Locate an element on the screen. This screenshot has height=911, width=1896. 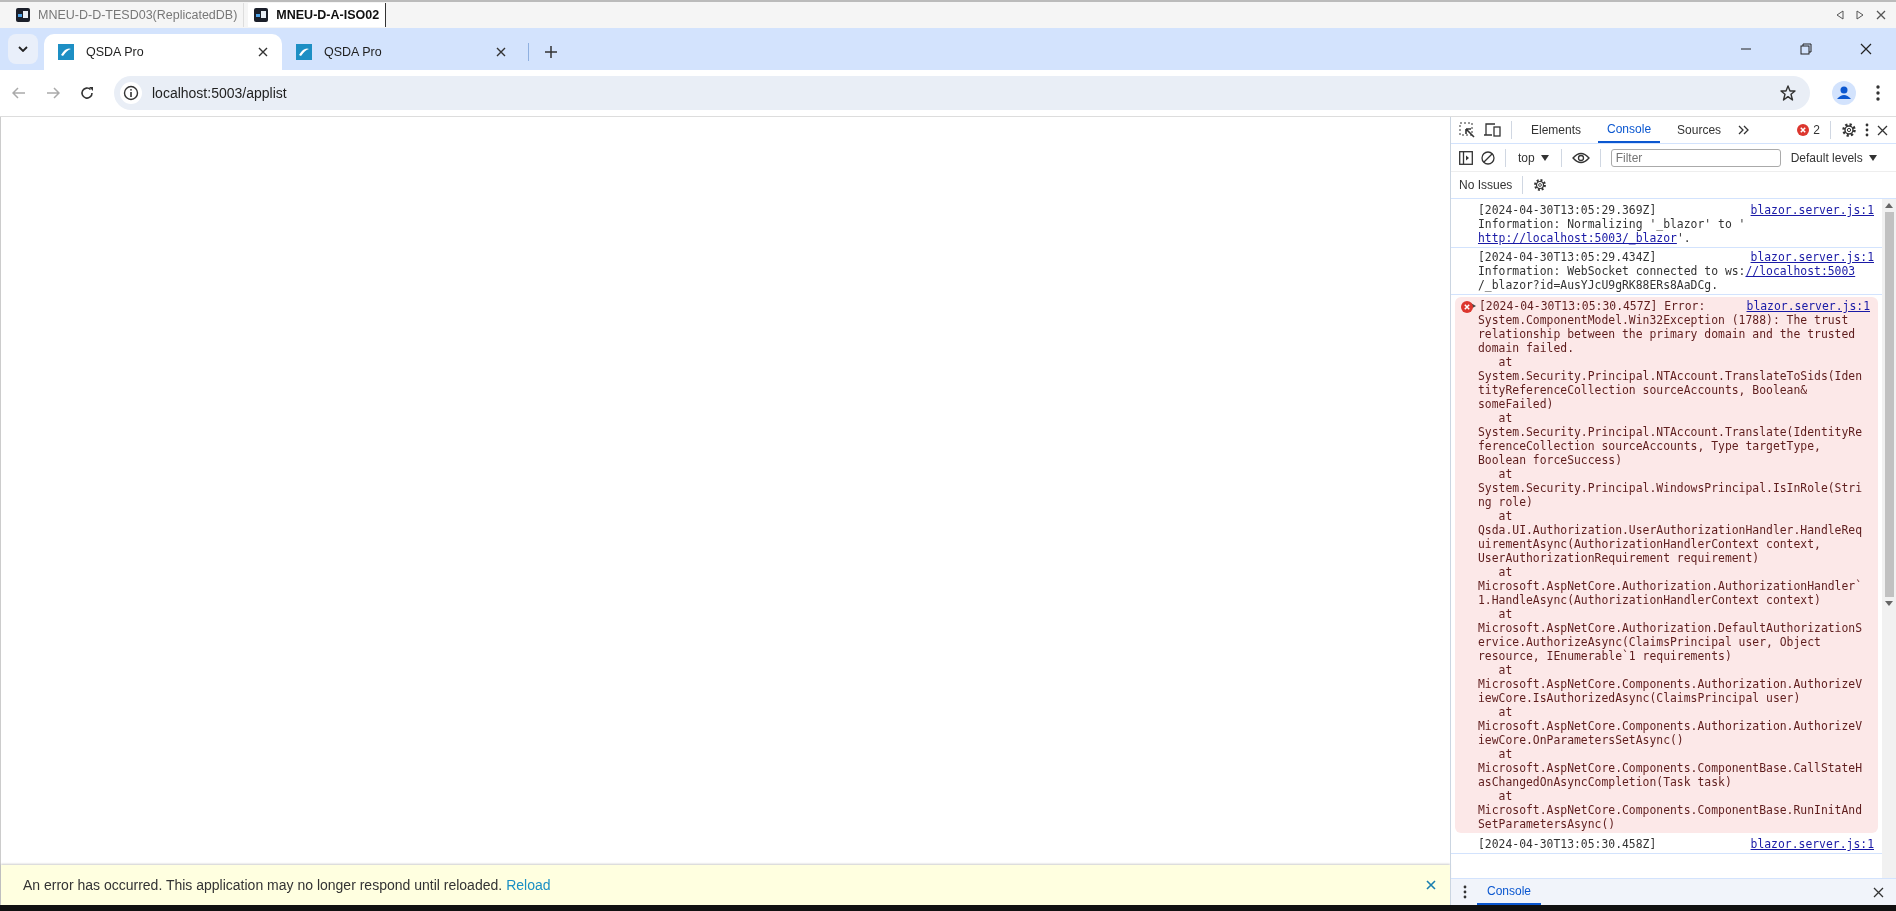
address-bar: localhost:5003/applist is located at coordinates (962, 93).